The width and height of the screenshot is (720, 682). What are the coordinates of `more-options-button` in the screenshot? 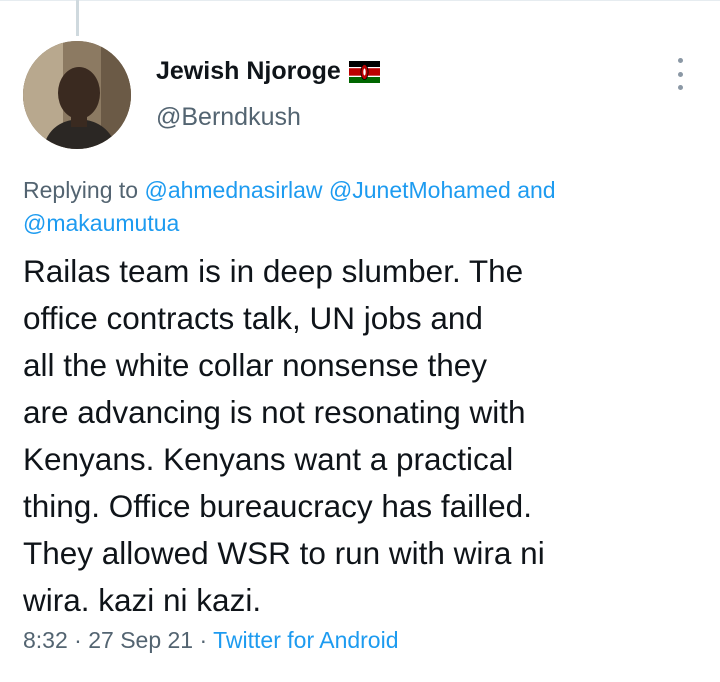 It's located at (680, 74).